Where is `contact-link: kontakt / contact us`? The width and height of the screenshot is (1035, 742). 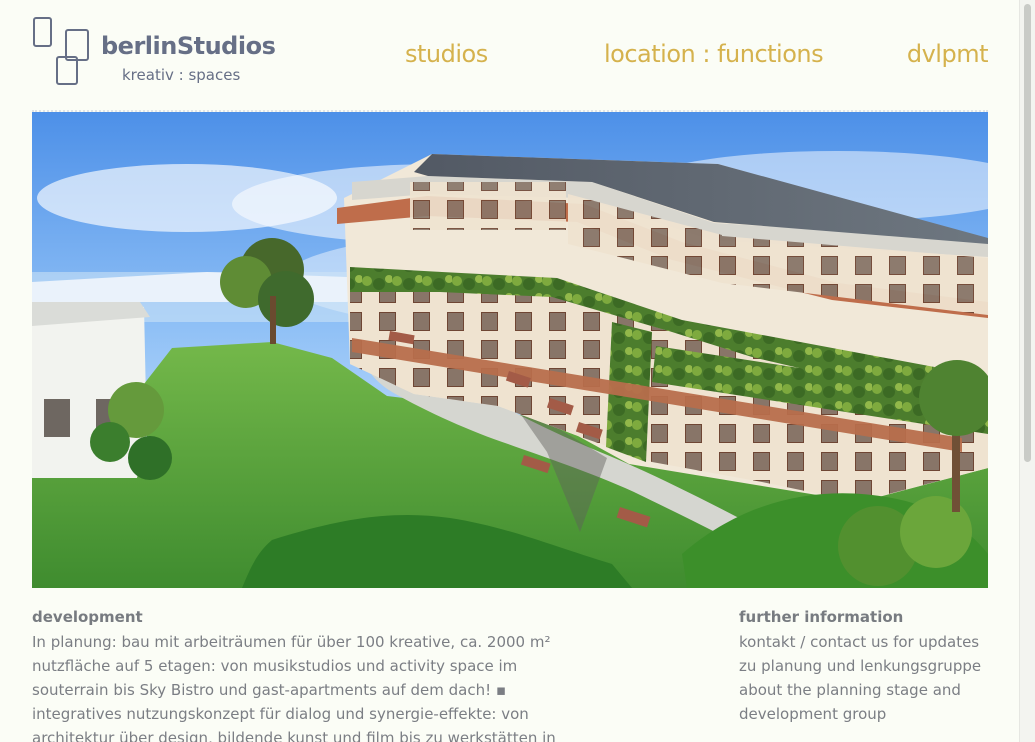
contact-link: kontakt / contact us is located at coordinates (813, 642).